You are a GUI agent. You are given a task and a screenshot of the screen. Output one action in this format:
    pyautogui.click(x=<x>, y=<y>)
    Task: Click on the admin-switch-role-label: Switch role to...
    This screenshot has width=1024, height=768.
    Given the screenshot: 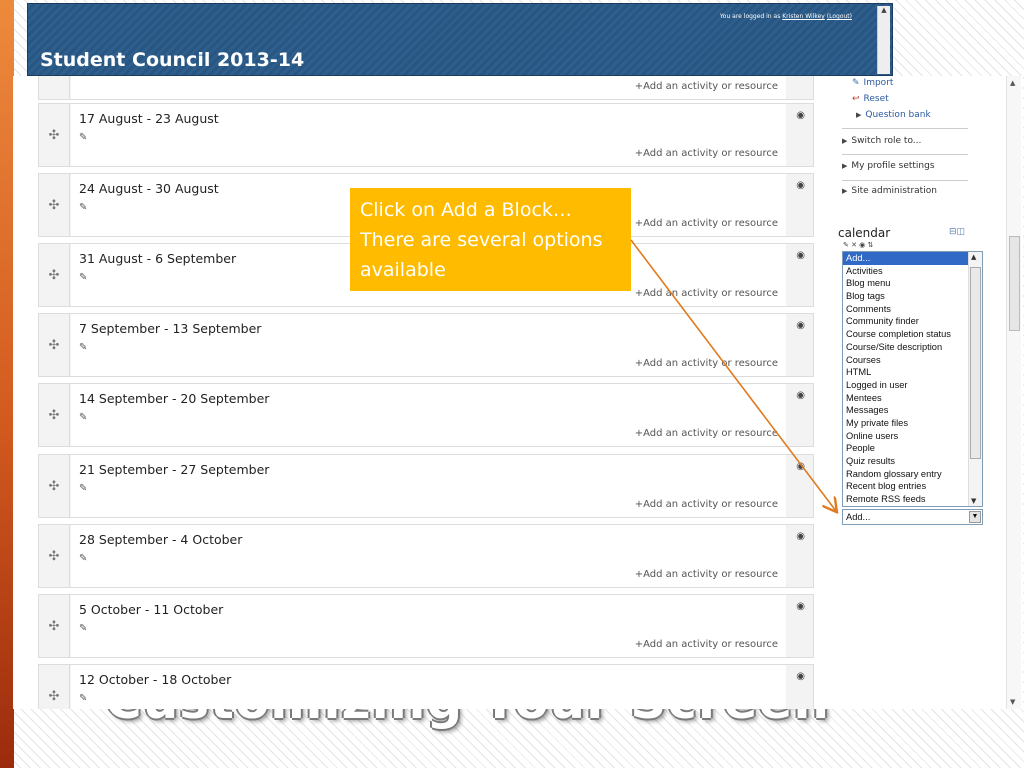 What is the action you would take?
    pyautogui.click(x=886, y=141)
    